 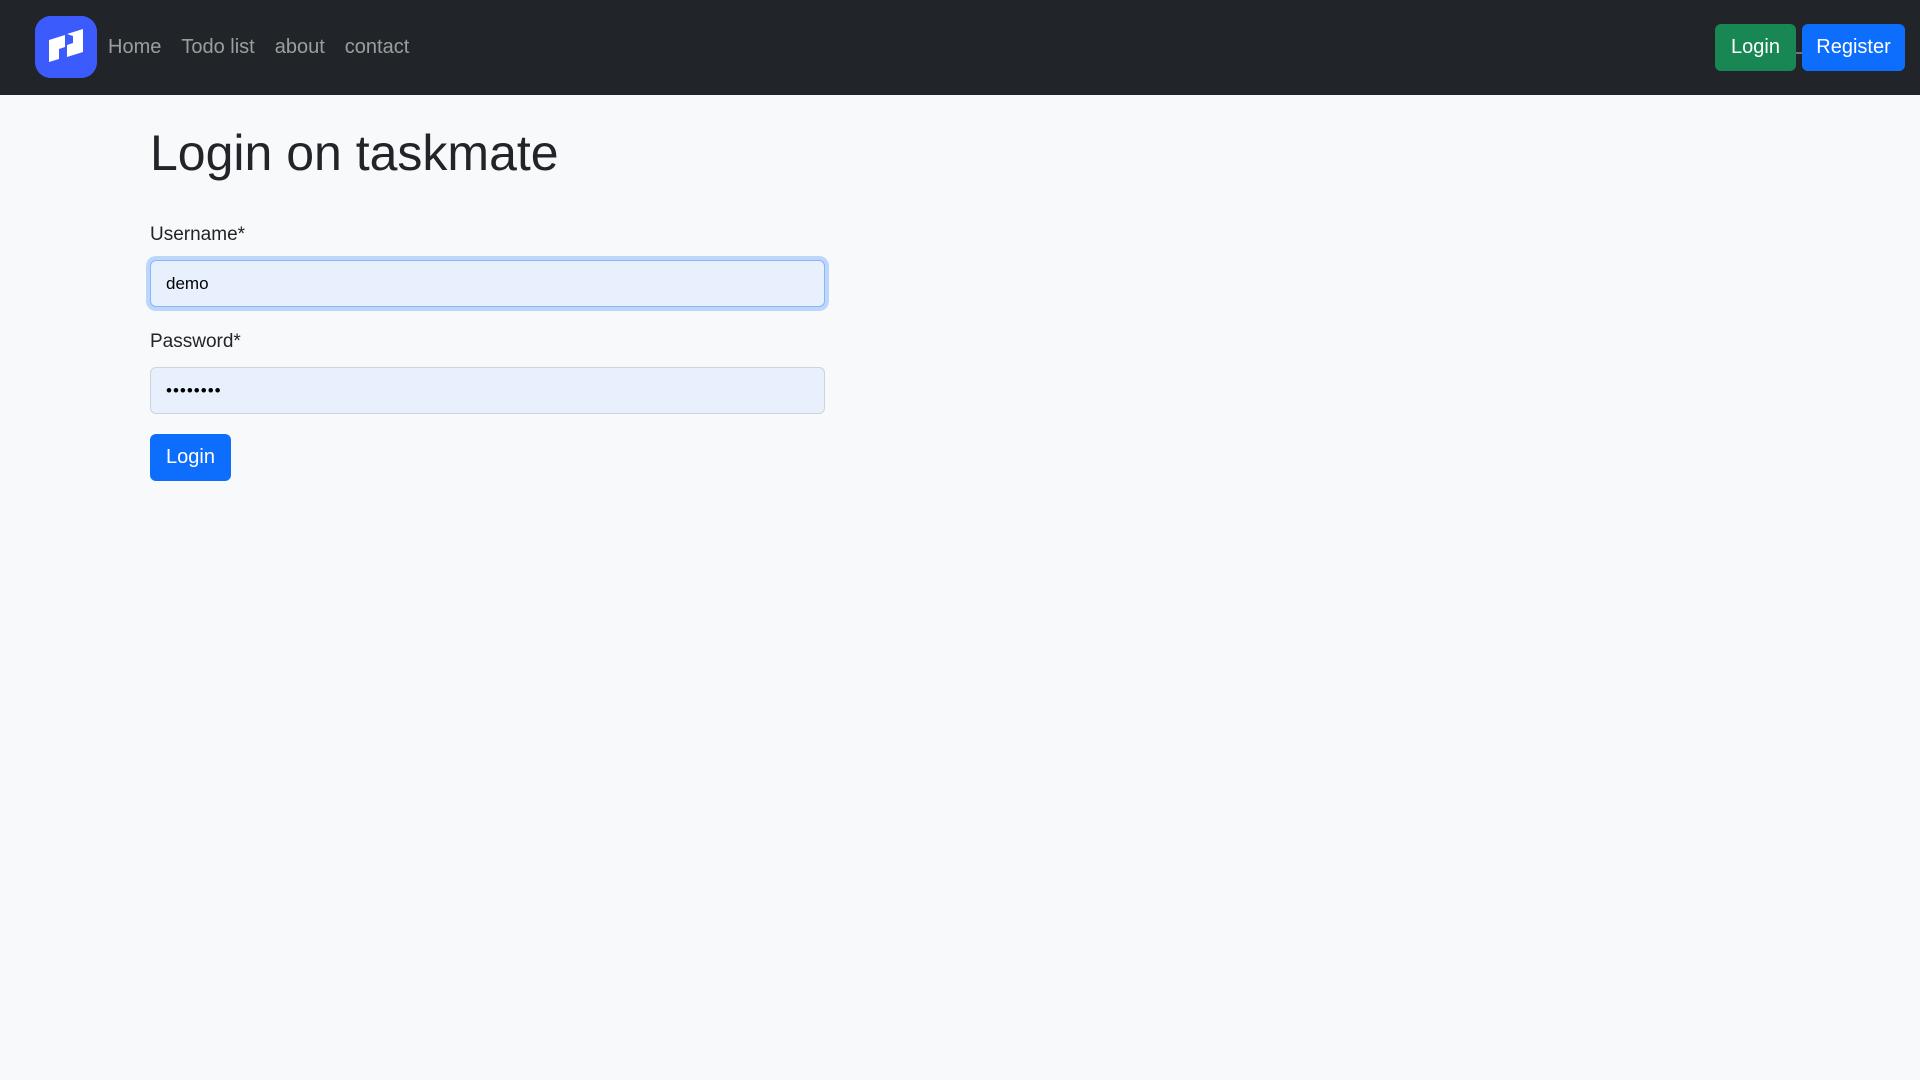 I want to click on password-input, so click(x=487, y=390).